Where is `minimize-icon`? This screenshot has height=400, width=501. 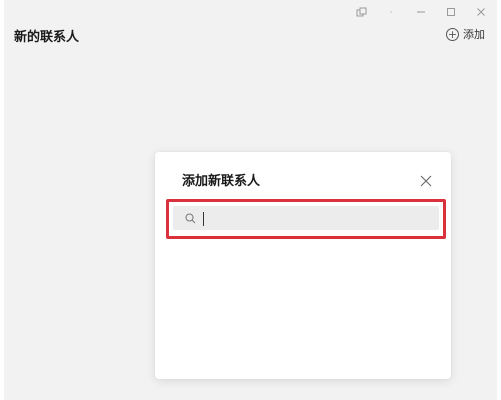 minimize-icon is located at coordinates (421, 12).